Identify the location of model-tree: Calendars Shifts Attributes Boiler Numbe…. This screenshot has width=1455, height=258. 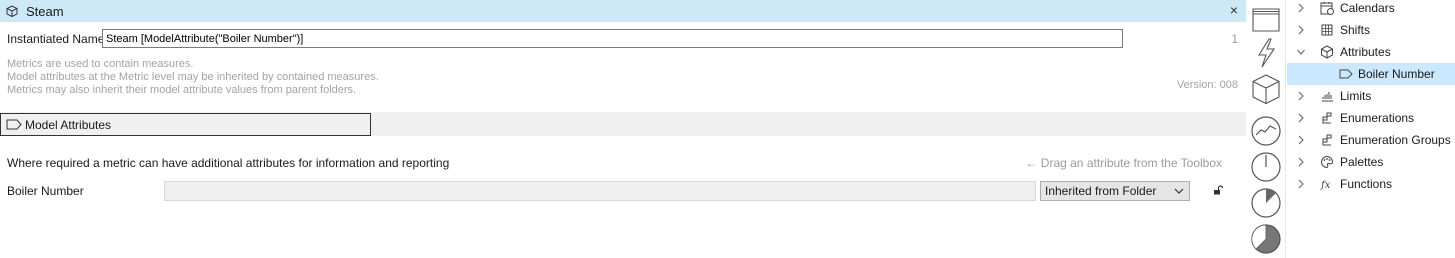
(1371, 129).